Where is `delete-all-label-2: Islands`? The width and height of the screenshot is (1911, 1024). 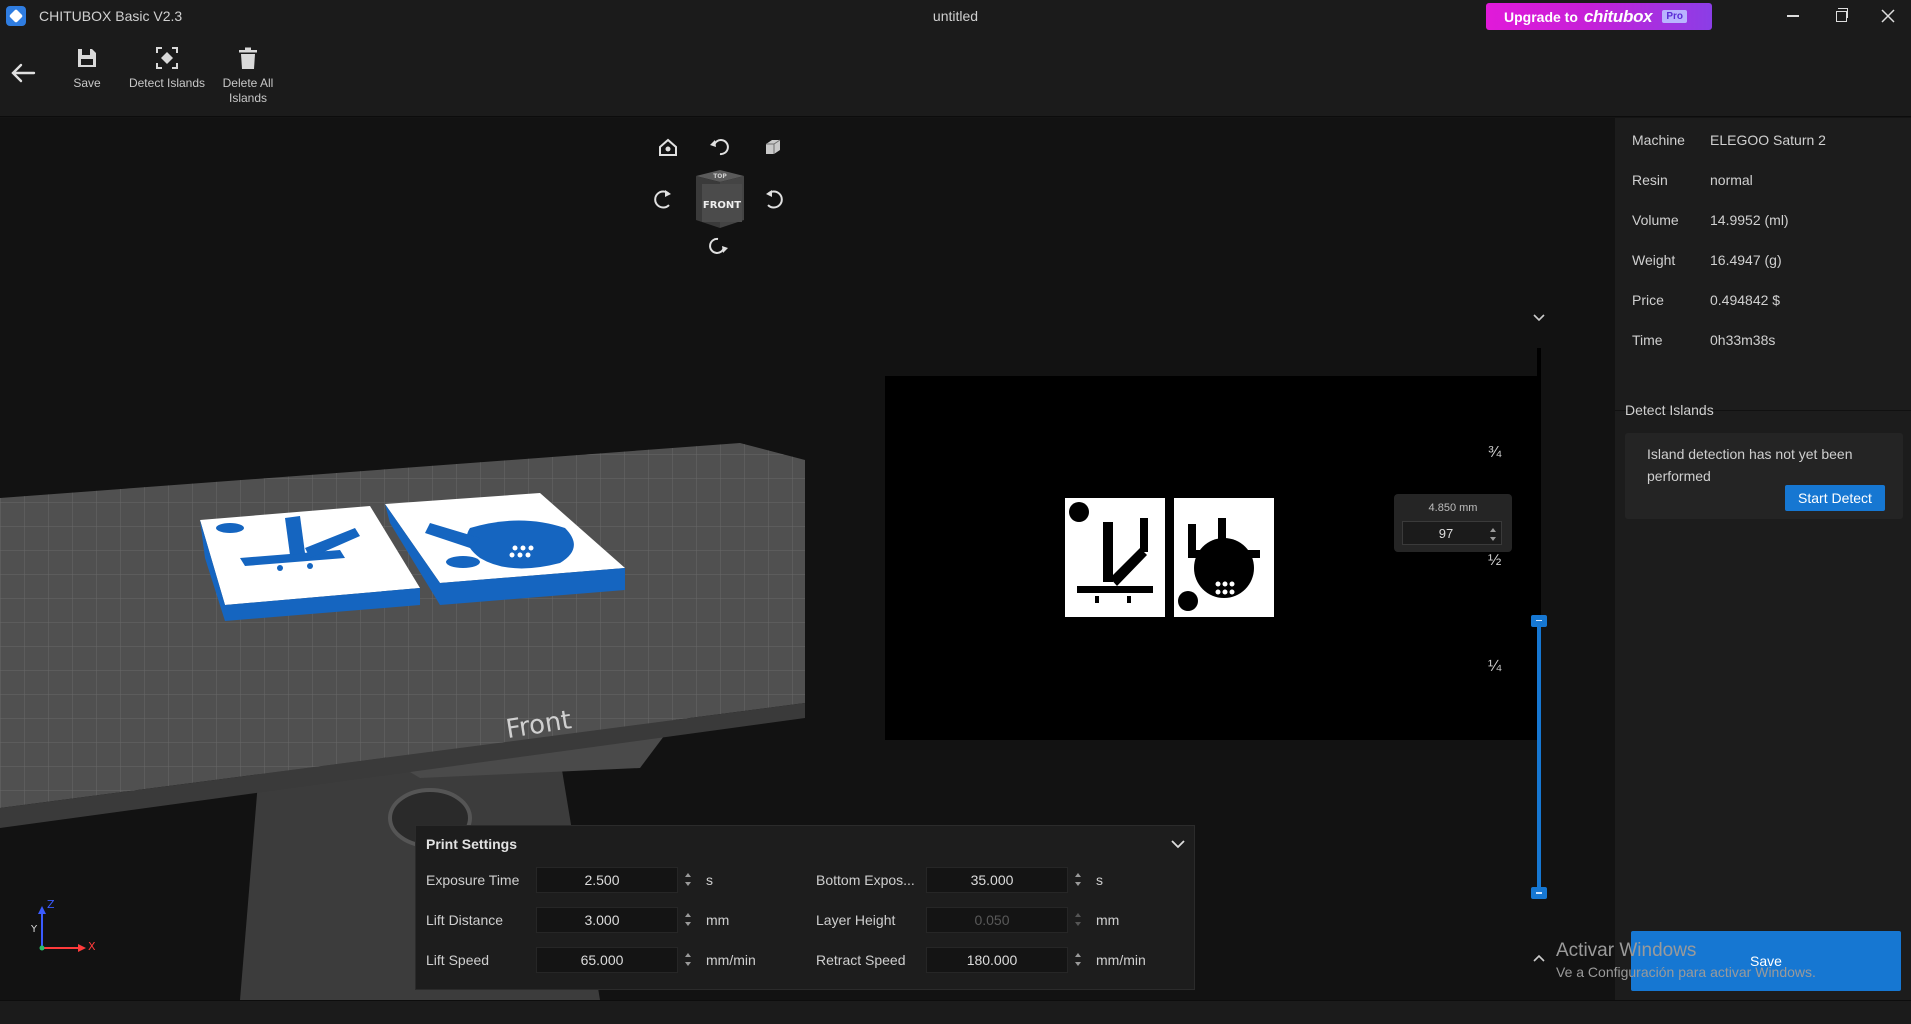 delete-all-label-2: Islands is located at coordinates (248, 98).